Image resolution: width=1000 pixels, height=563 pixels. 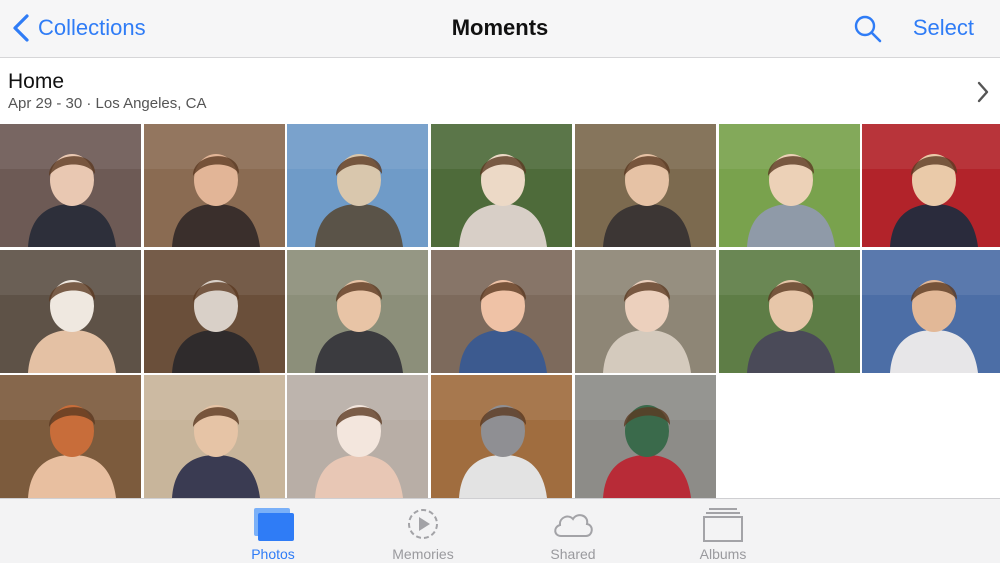 I want to click on tab-photos-label: Photos, so click(x=273, y=554).